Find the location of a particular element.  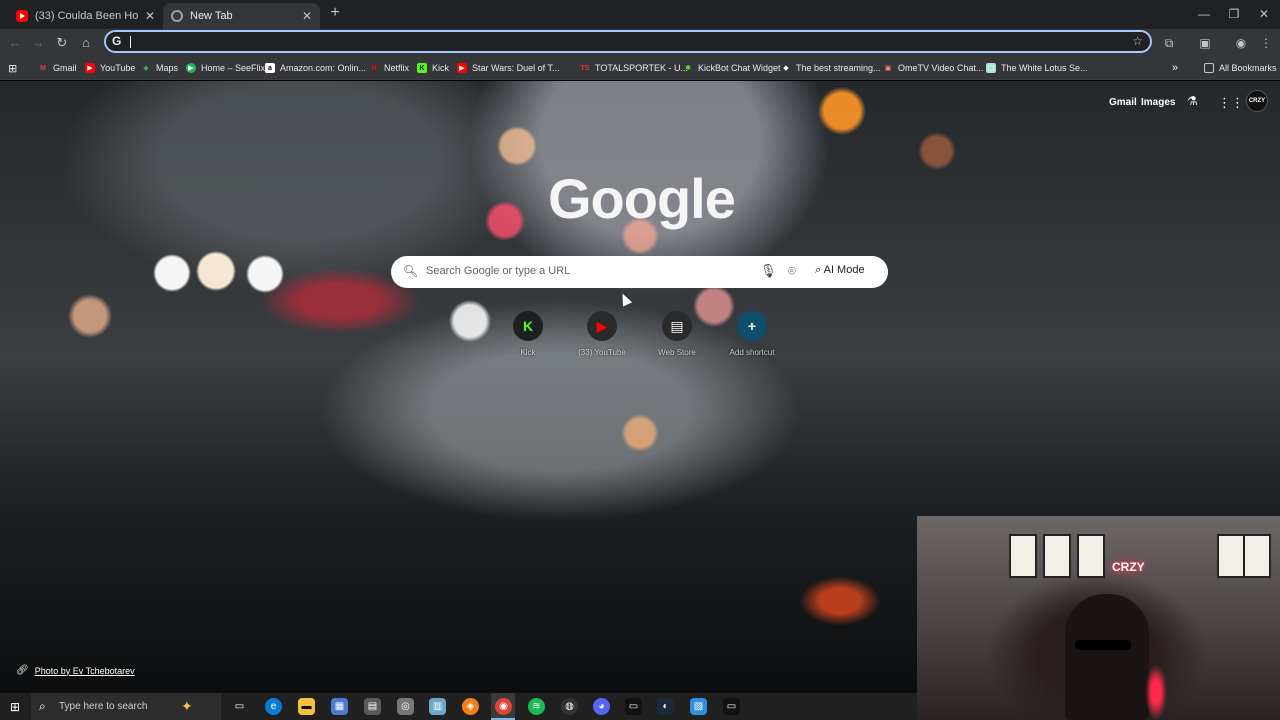

app-icon: ▦ is located at coordinates (339, 706).